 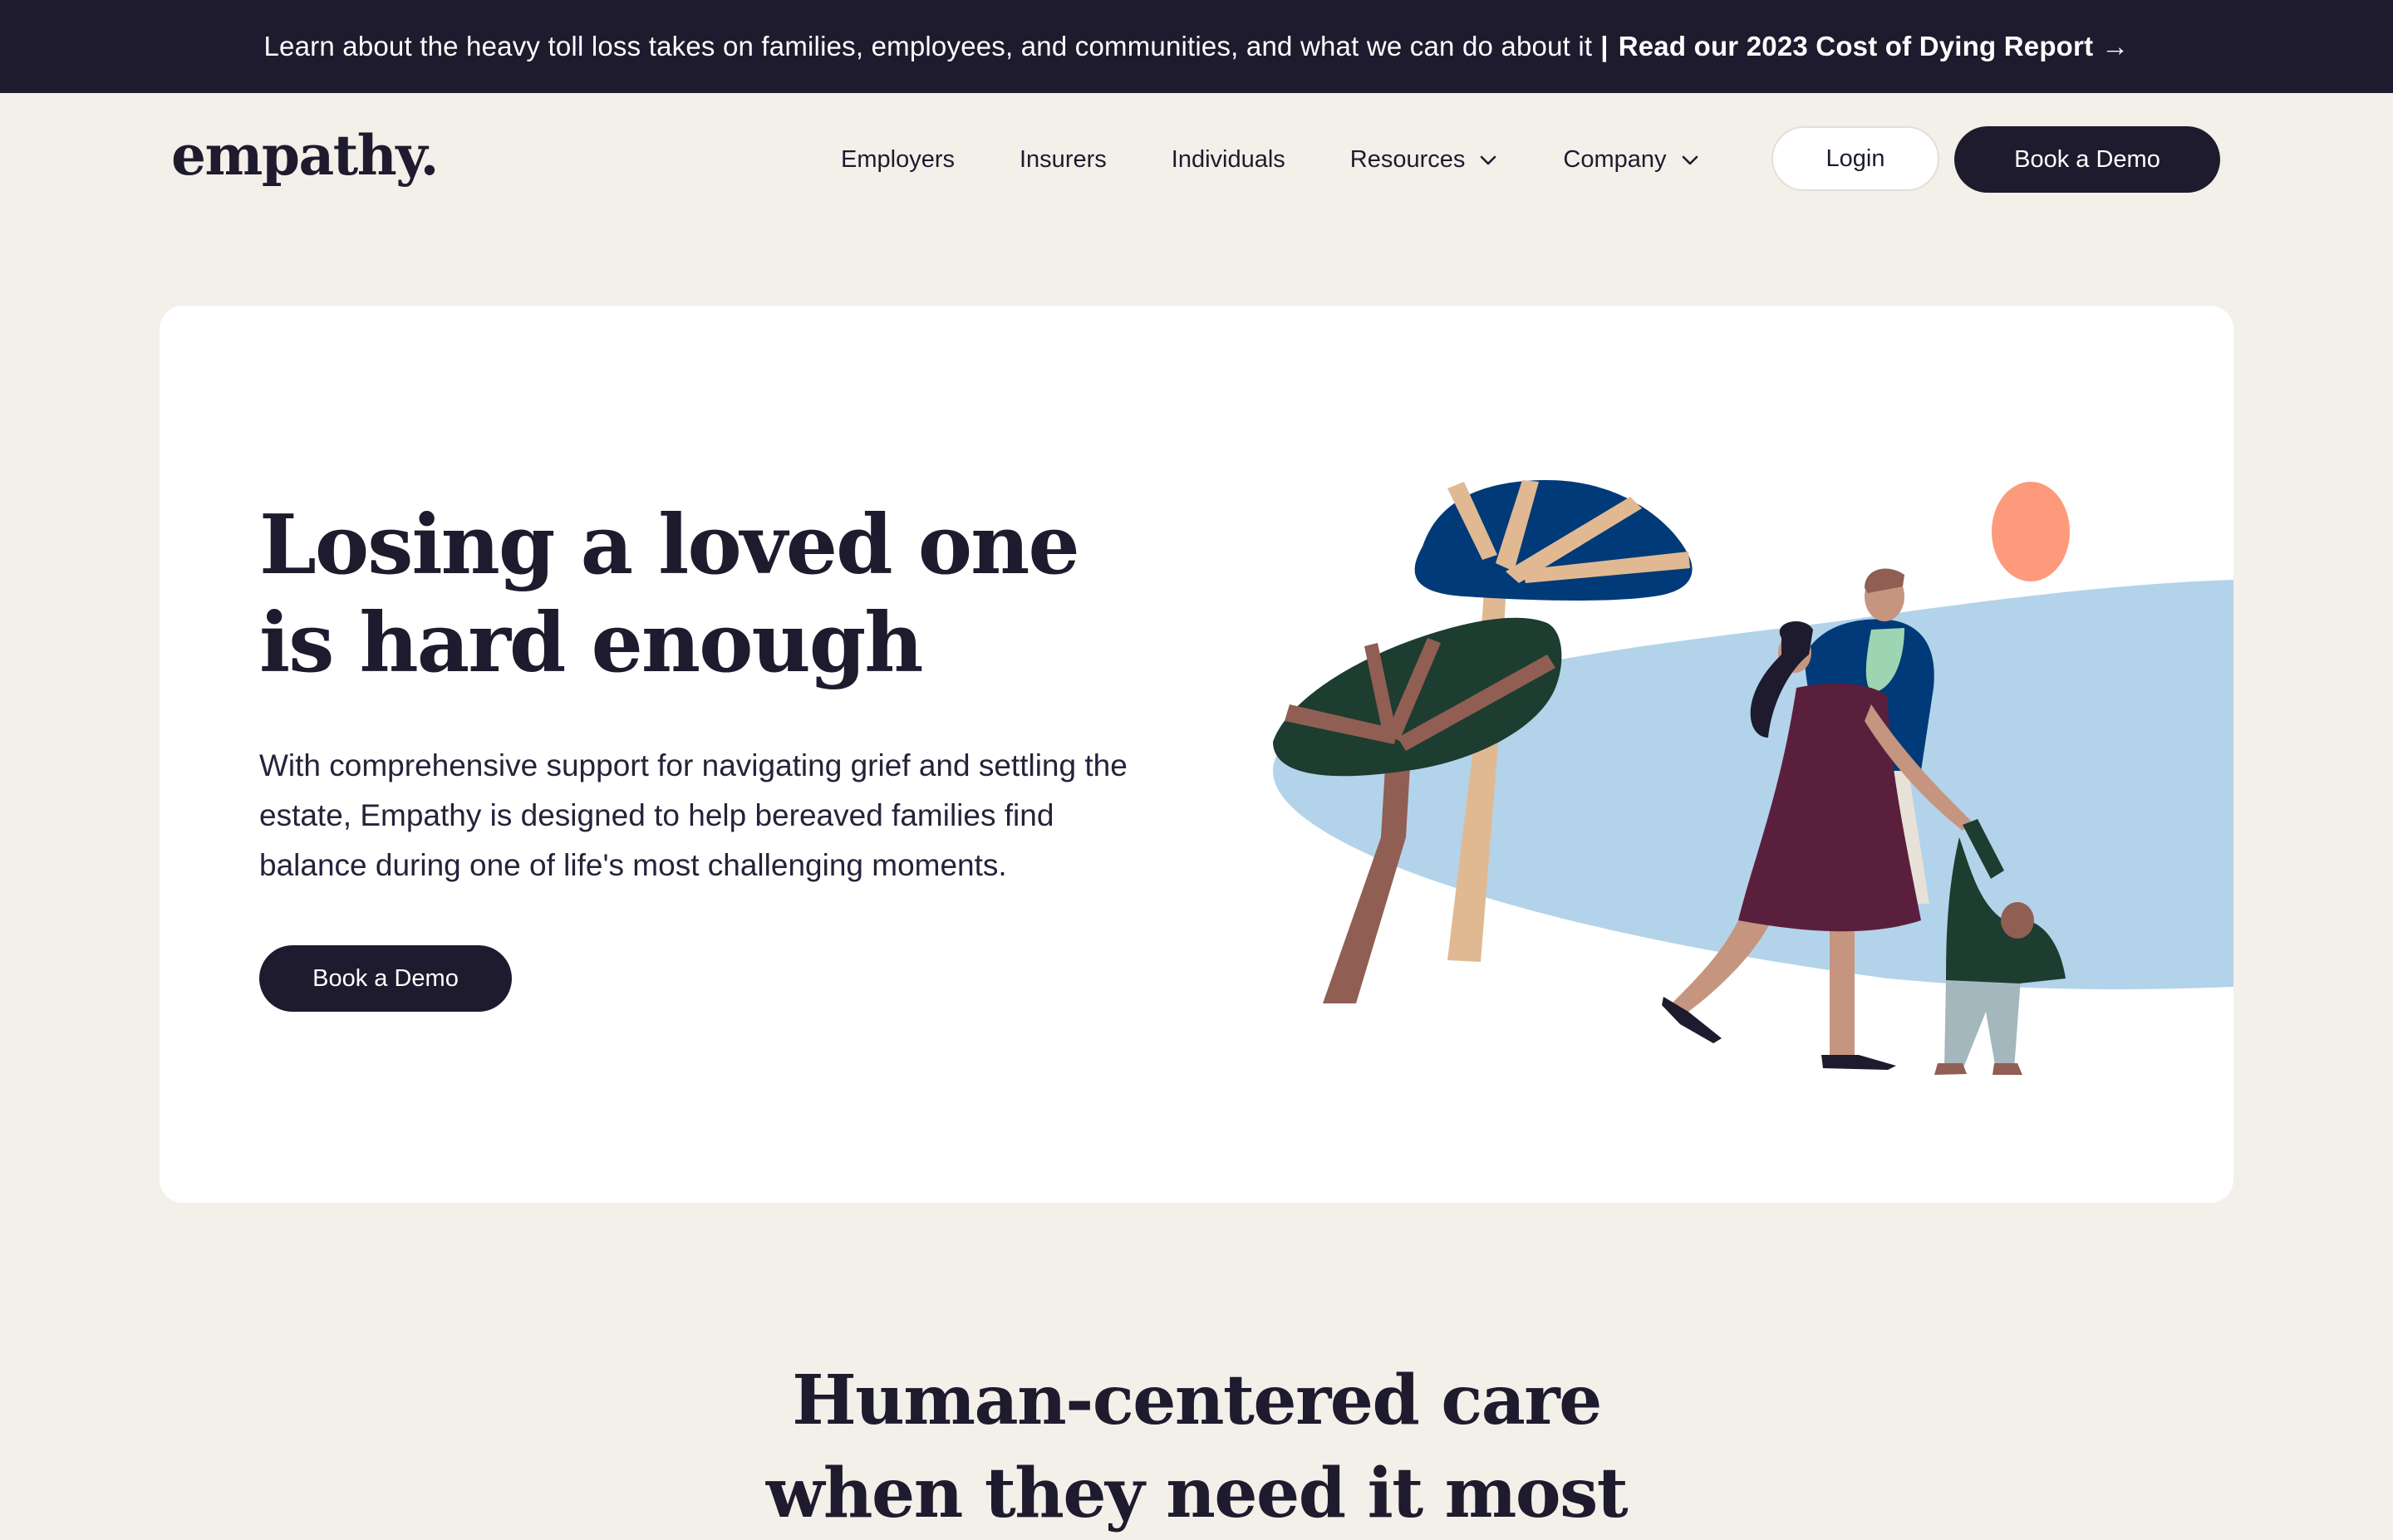 I want to click on empathy-logo: empathy., so click(x=305, y=155).